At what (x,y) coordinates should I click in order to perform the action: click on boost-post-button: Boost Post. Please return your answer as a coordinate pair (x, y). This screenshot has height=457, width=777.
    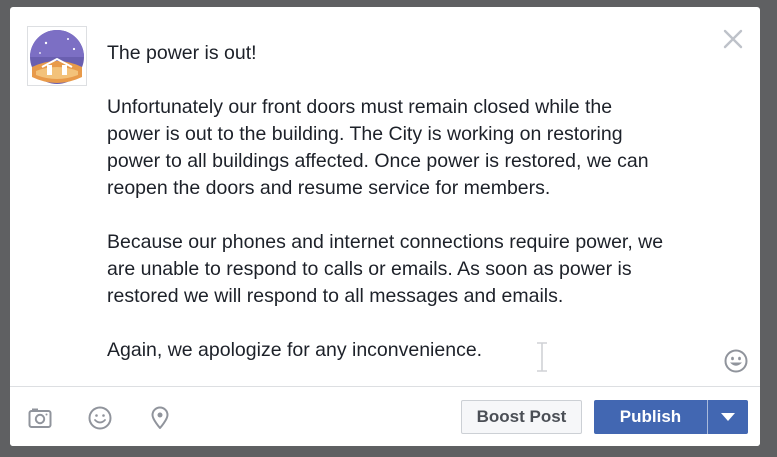
    Looking at the image, I should click on (521, 417).